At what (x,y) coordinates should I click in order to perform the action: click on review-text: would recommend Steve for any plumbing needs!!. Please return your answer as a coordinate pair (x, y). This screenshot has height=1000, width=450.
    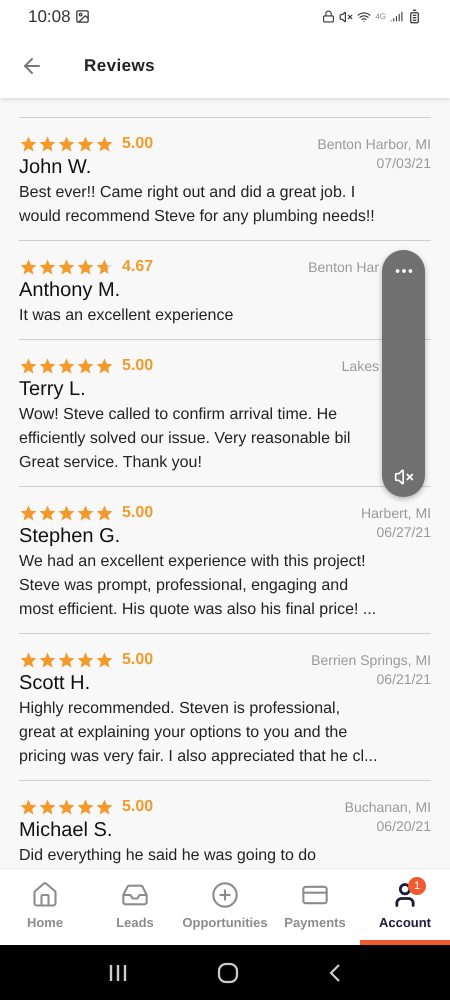
    Looking at the image, I should click on (197, 217).